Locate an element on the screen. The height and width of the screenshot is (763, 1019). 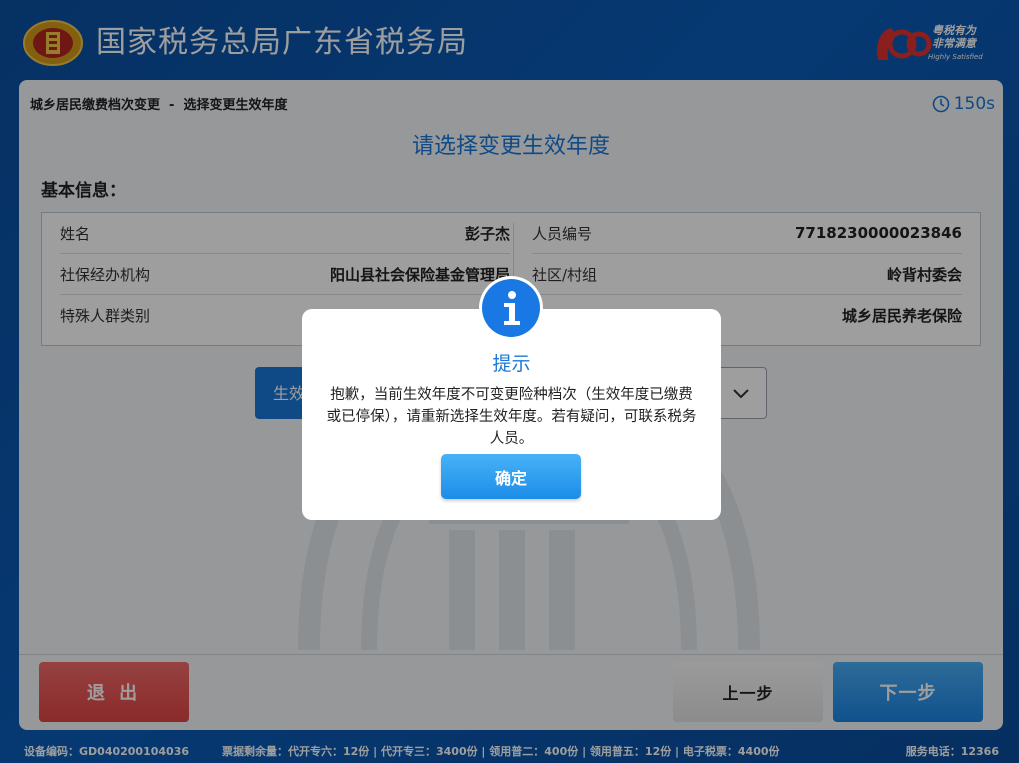
info-icon is located at coordinates (511, 308).